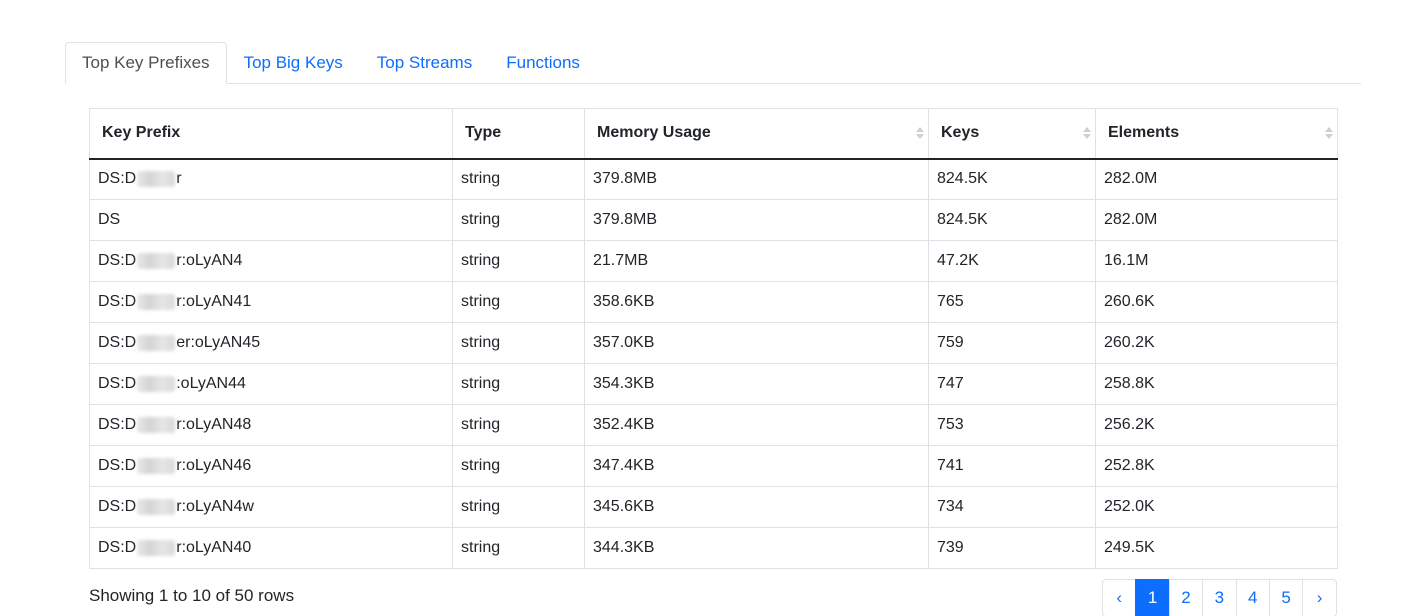 The height and width of the screenshot is (616, 1418). I want to click on cell-memory-usage: 379.8MB, so click(756, 179).